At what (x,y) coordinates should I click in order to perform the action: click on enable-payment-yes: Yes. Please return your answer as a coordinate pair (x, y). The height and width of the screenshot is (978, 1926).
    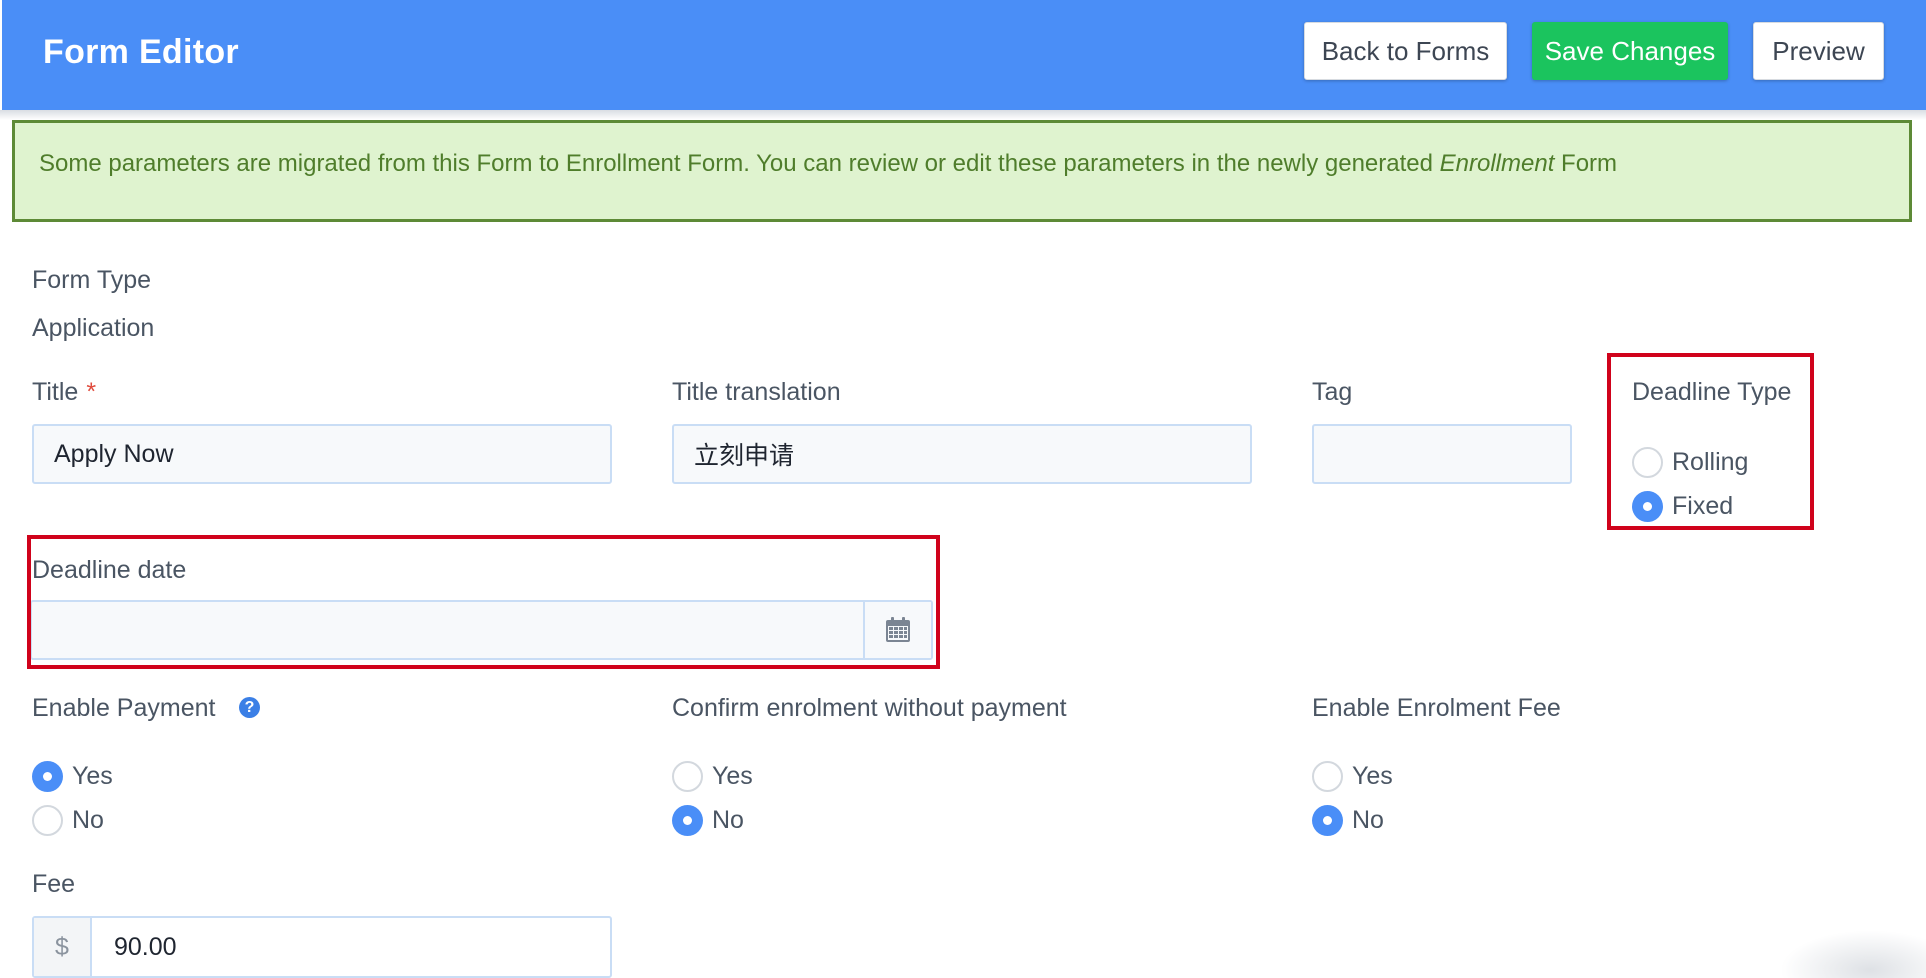
    Looking at the image, I should click on (72, 776).